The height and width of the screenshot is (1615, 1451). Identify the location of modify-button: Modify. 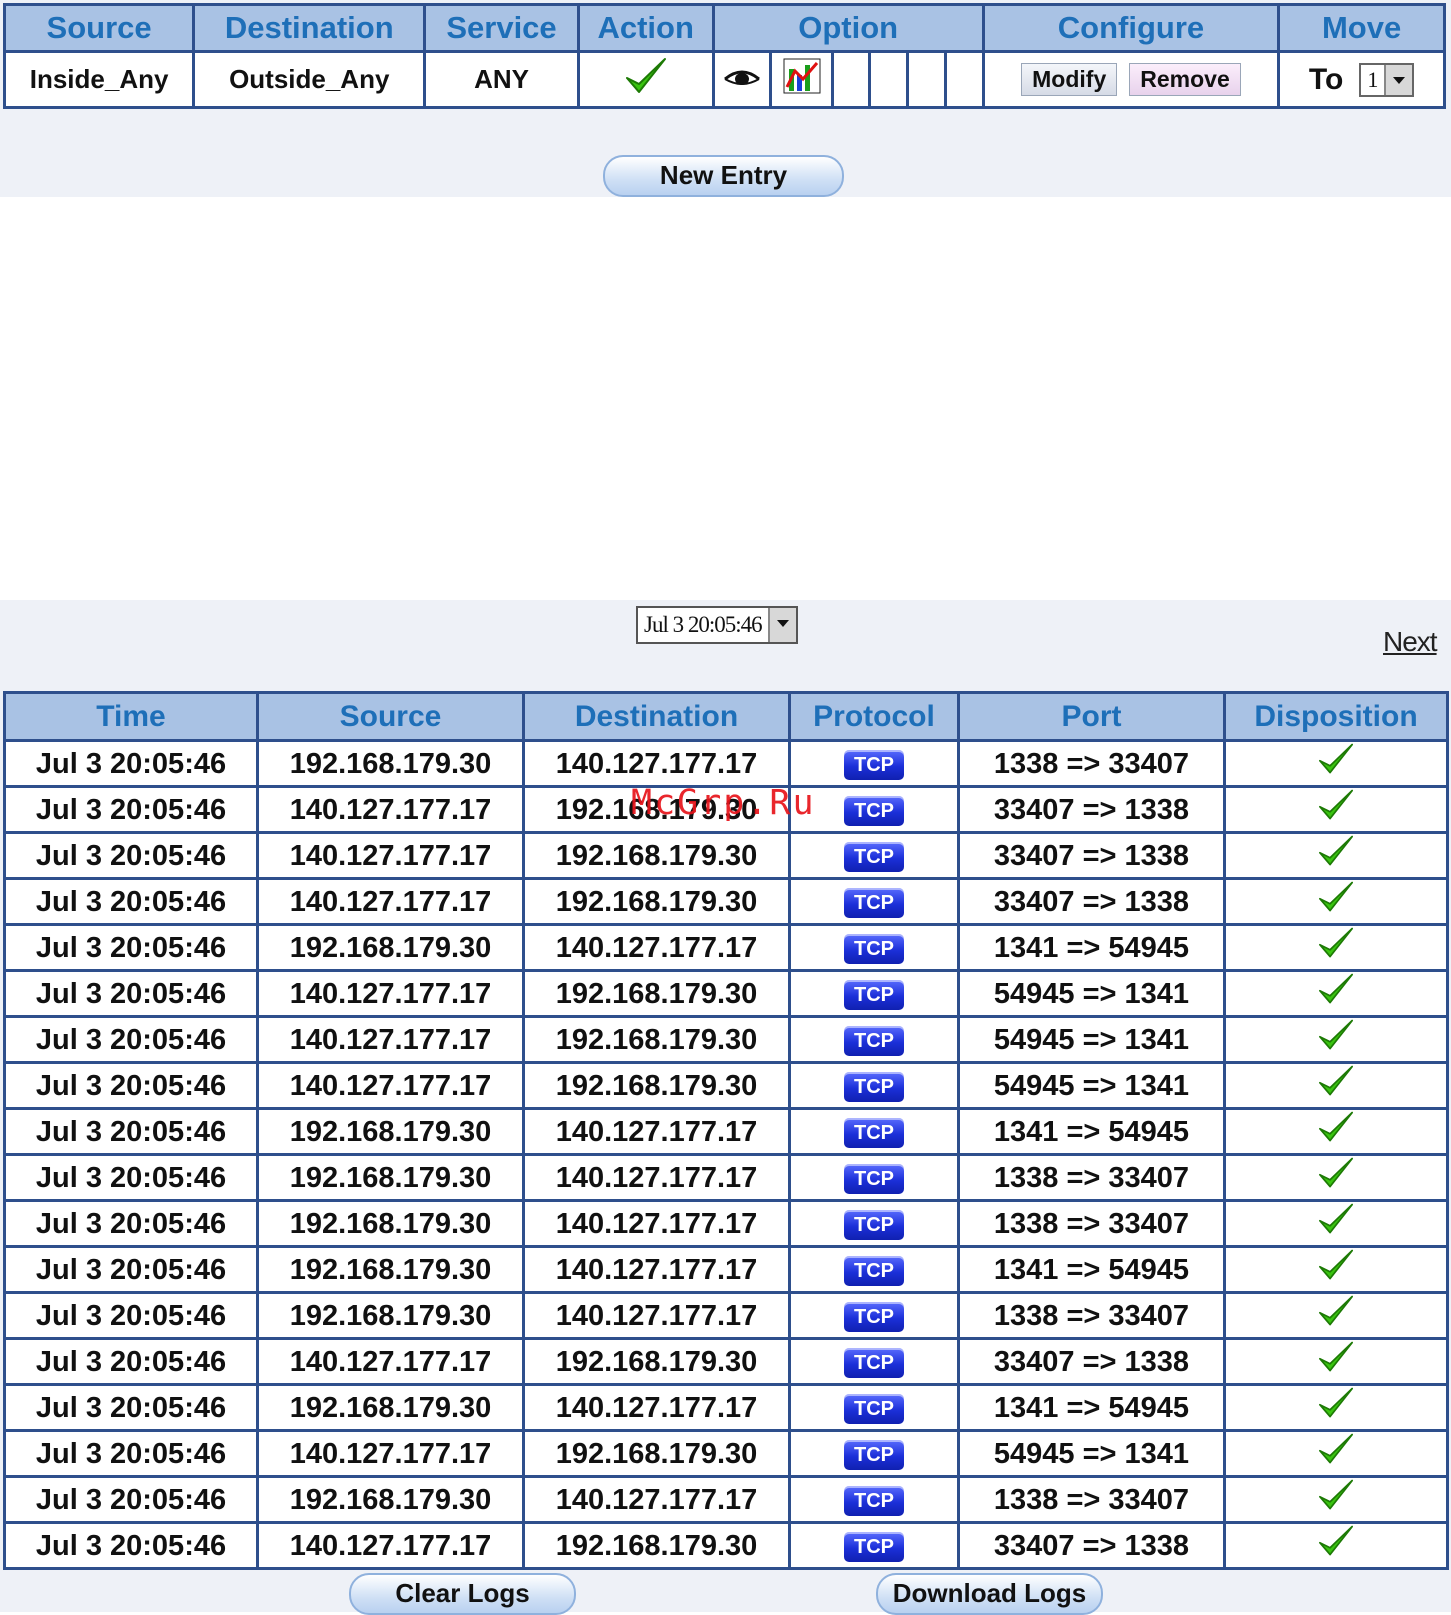
(1069, 79).